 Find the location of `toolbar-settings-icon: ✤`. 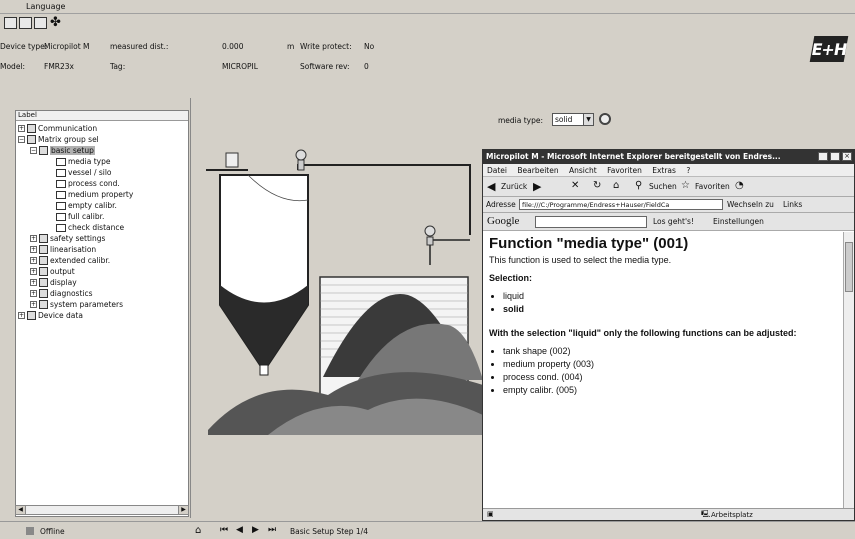

toolbar-settings-icon: ✤ is located at coordinates (55, 22).